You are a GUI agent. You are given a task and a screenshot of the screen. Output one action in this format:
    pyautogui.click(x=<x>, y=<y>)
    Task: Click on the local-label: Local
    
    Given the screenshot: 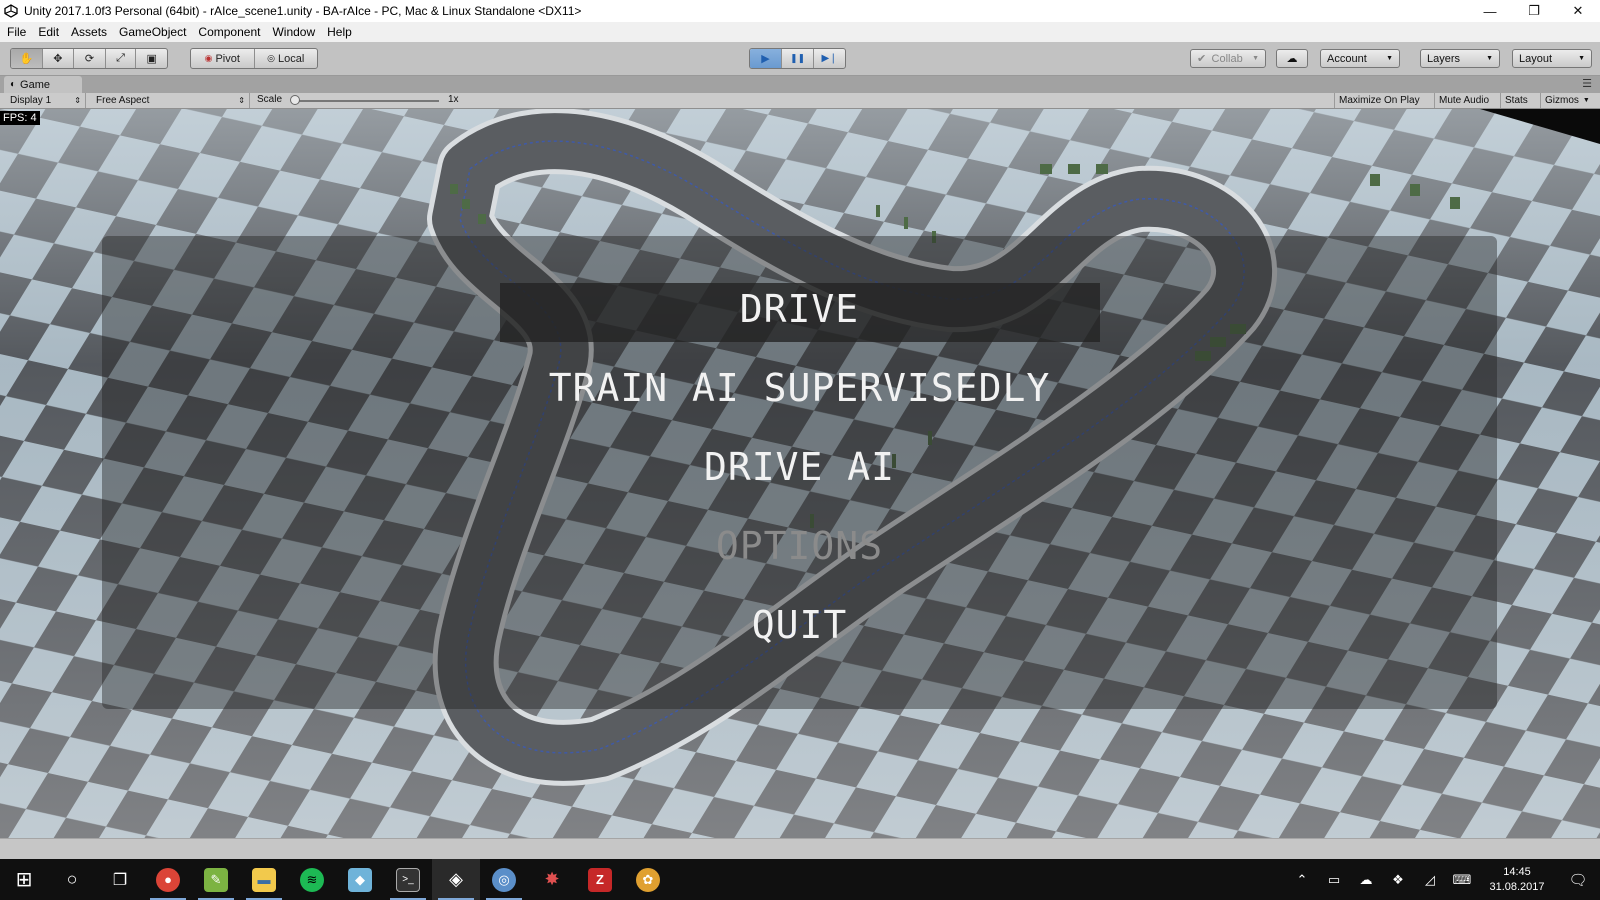 What is the action you would take?
    pyautogui.click(x=291, y=58)
    